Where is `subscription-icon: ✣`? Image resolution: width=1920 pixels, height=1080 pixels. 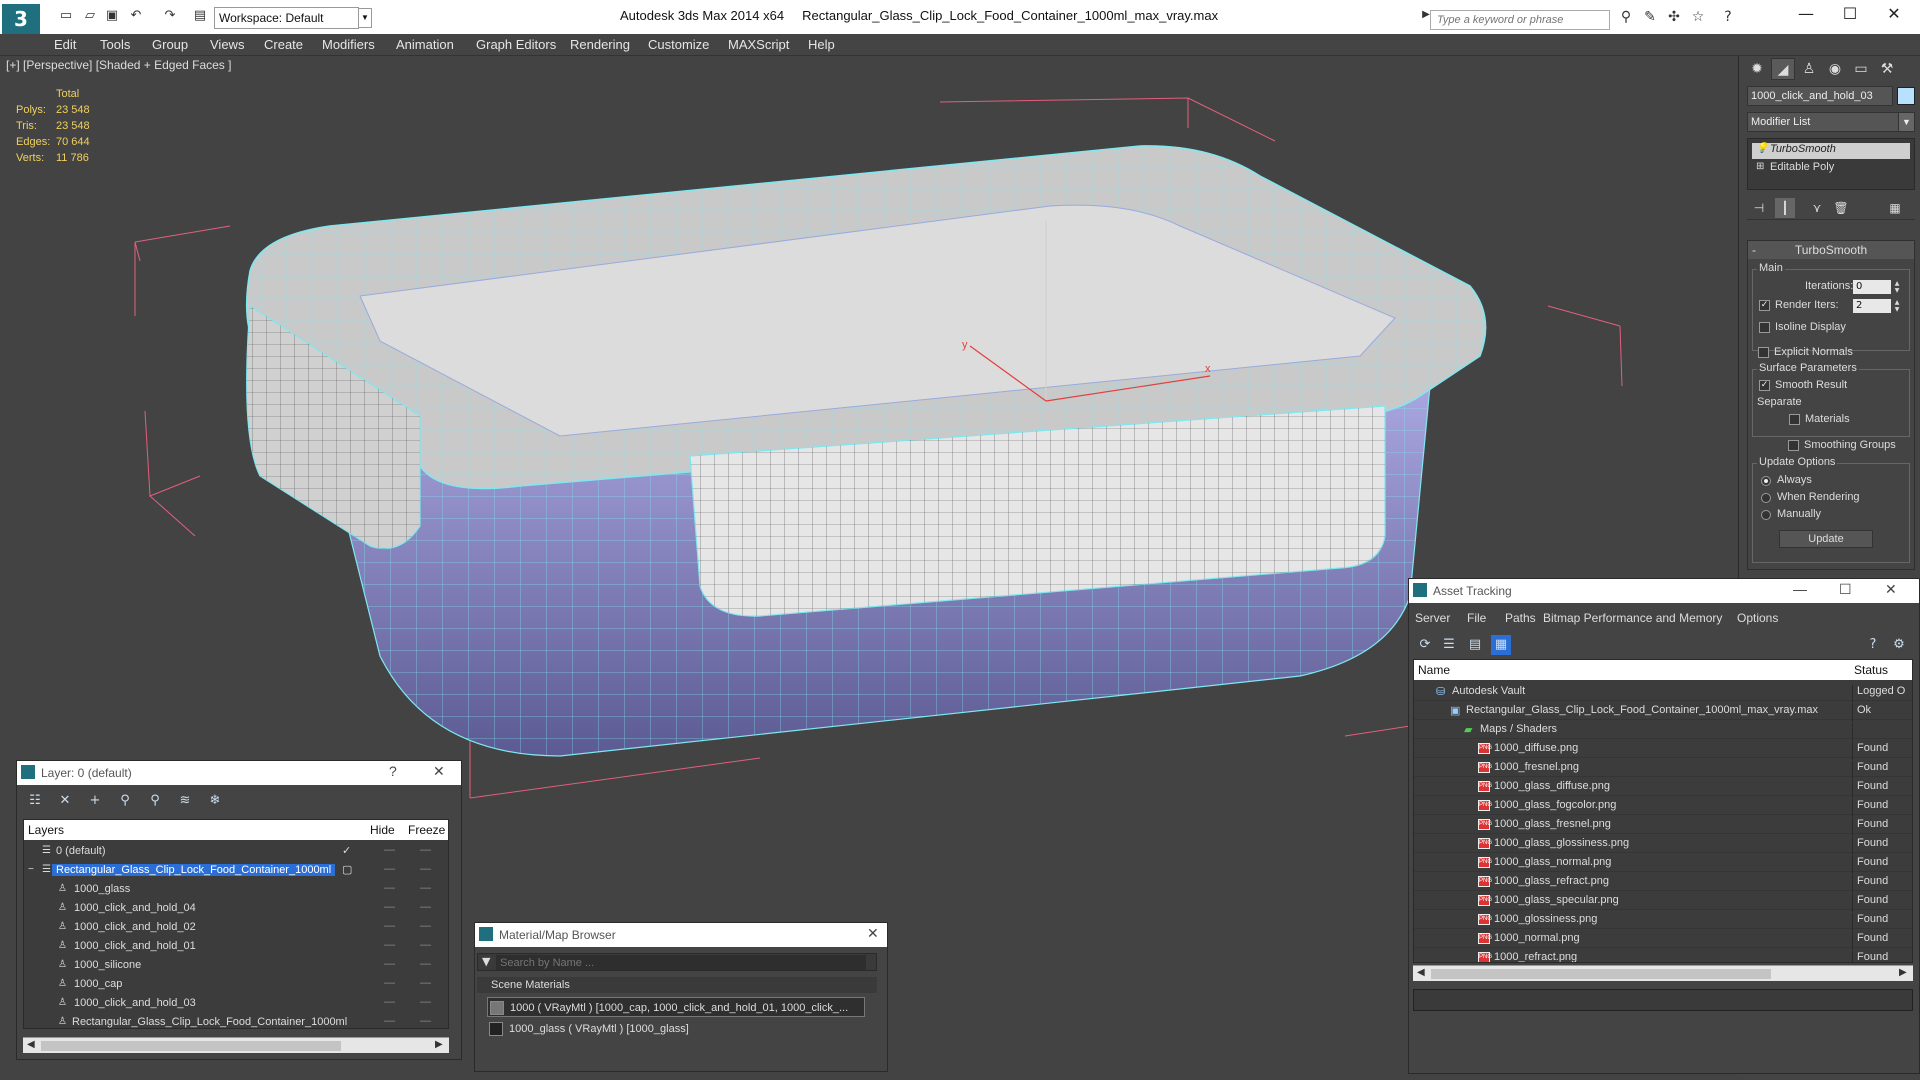 subscription-icon: ✣ is located at coordinates (1674, 19).